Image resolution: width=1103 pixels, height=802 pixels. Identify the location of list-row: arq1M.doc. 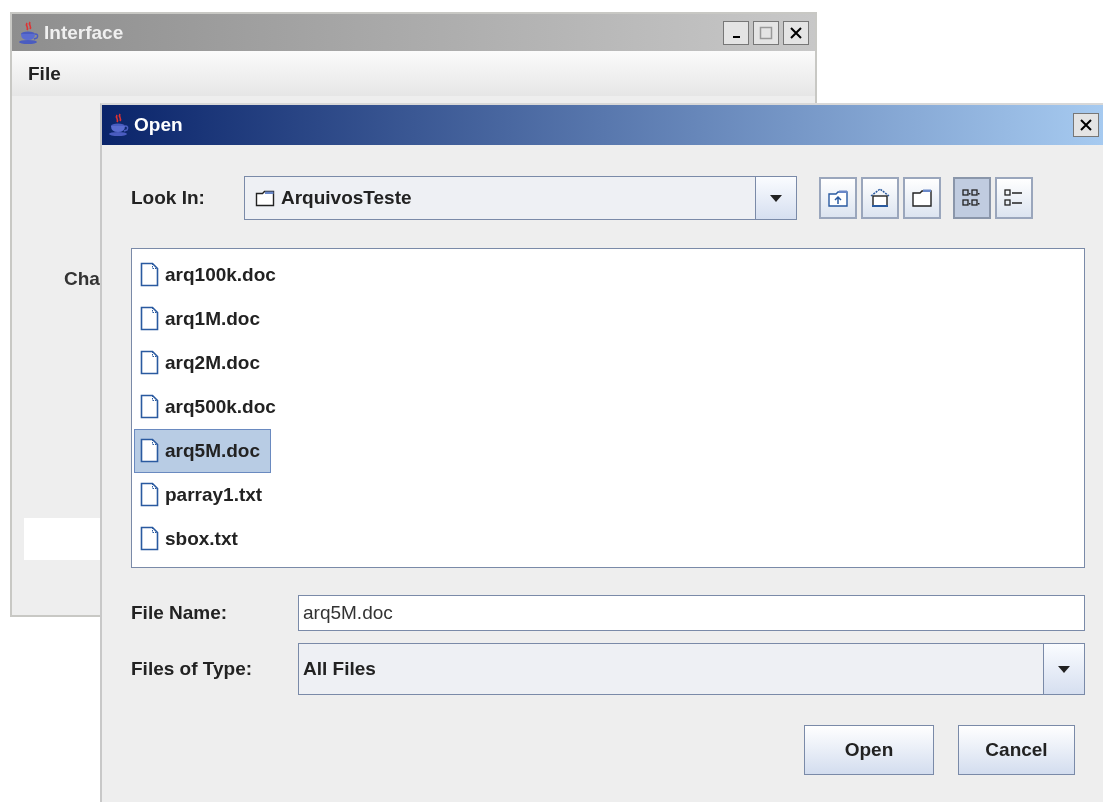
(203, 319).